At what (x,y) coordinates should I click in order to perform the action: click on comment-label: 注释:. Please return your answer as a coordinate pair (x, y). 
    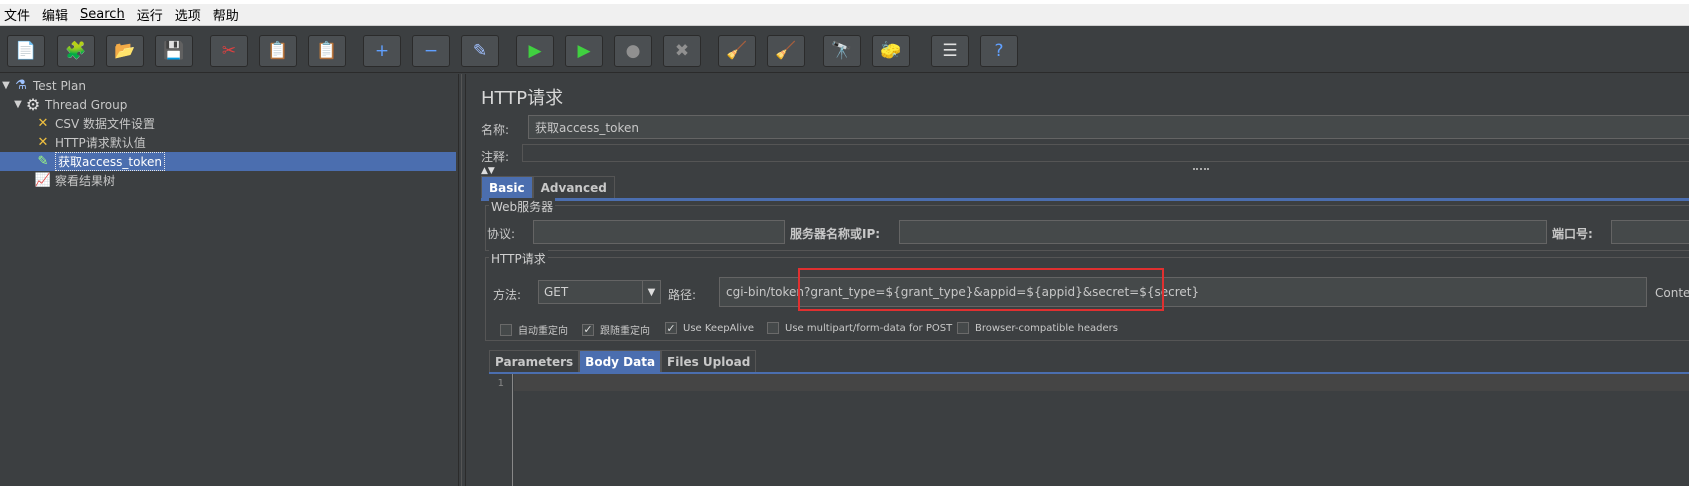
    Looking at the image, I should click on (495, 157).